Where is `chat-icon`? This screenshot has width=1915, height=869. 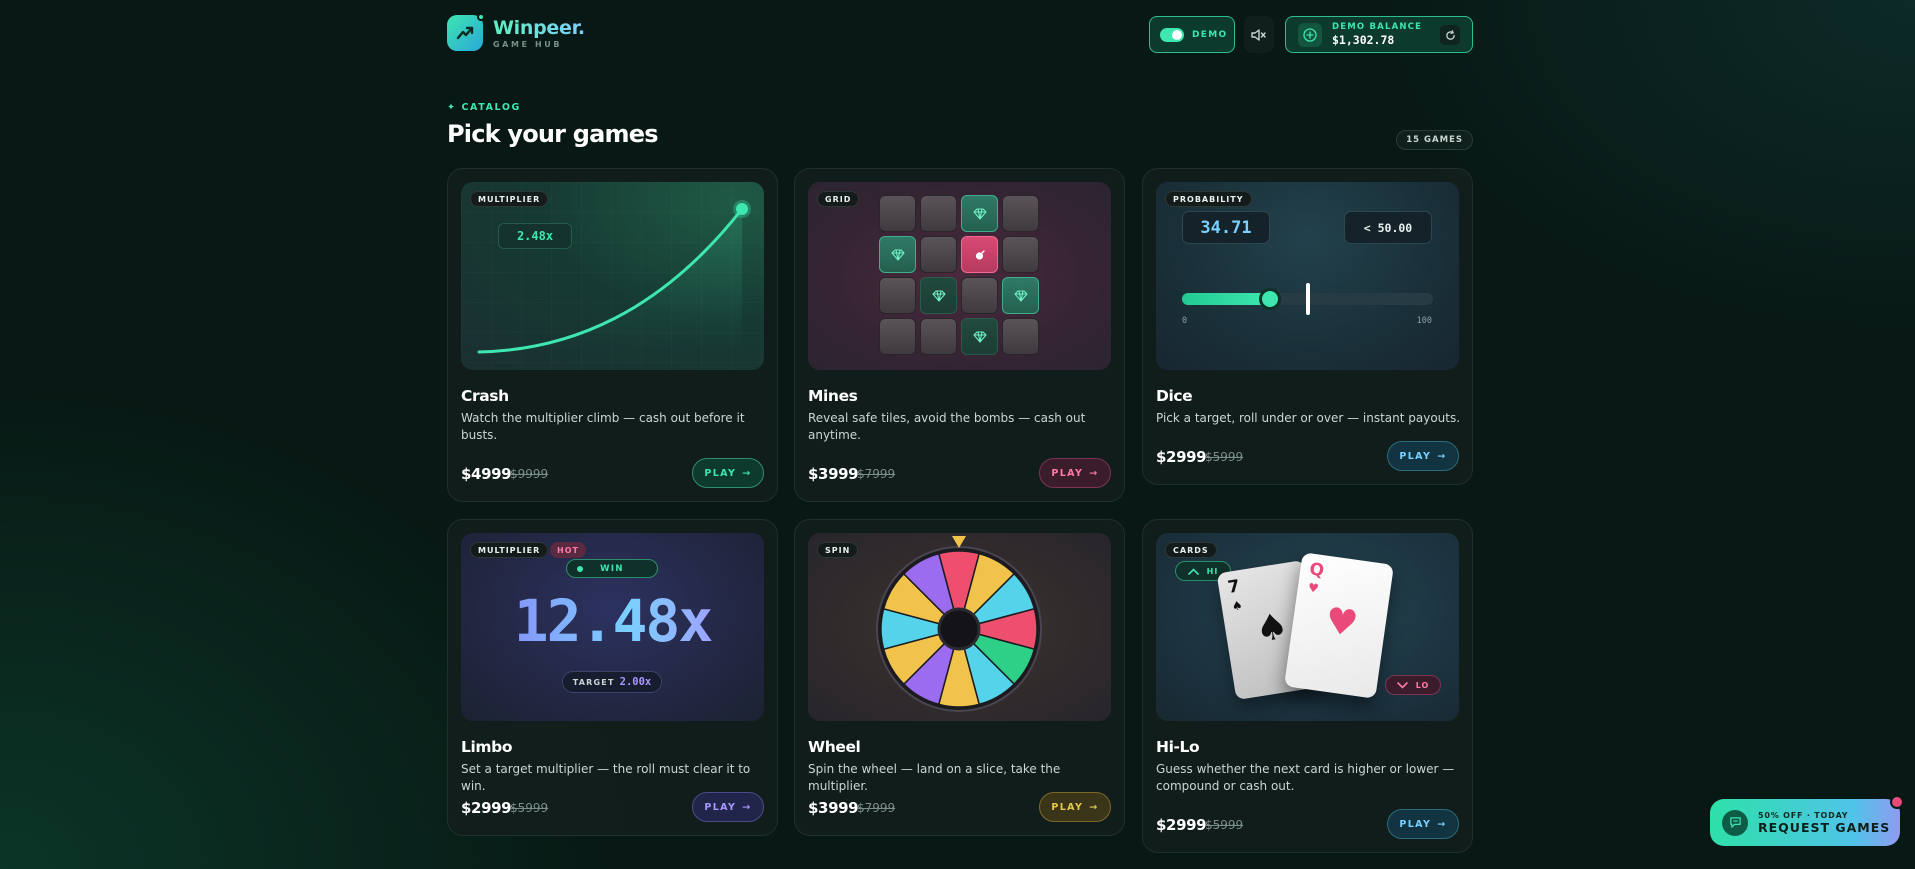 chat-icon is located at coordinates (1735, 822).